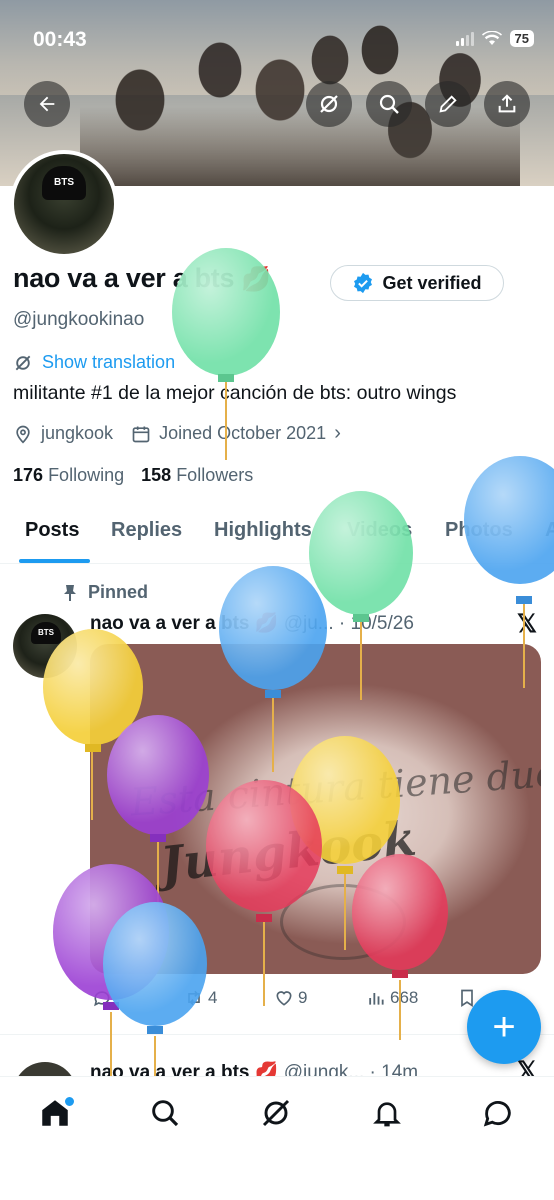 The image size is (554, 1200). I want to click on chat-icon, so click(497, 1114).